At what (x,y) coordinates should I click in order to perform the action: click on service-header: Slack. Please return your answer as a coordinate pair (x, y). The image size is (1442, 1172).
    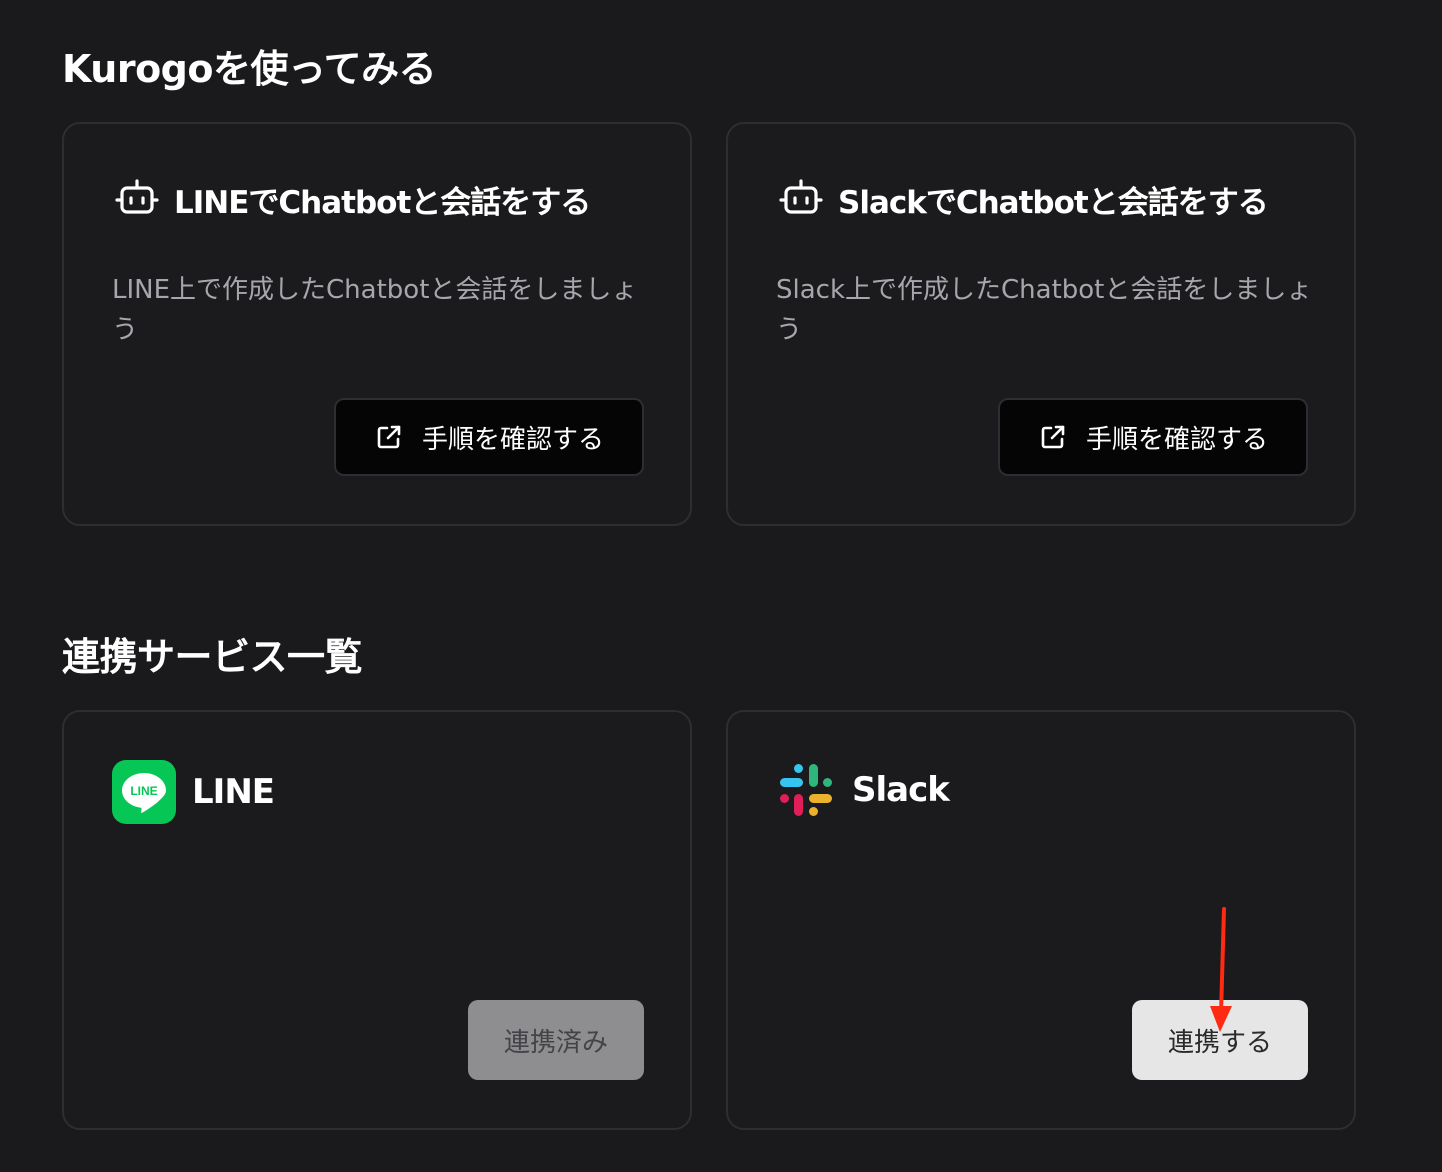
    Looking at the image, I should click on (863, 790).